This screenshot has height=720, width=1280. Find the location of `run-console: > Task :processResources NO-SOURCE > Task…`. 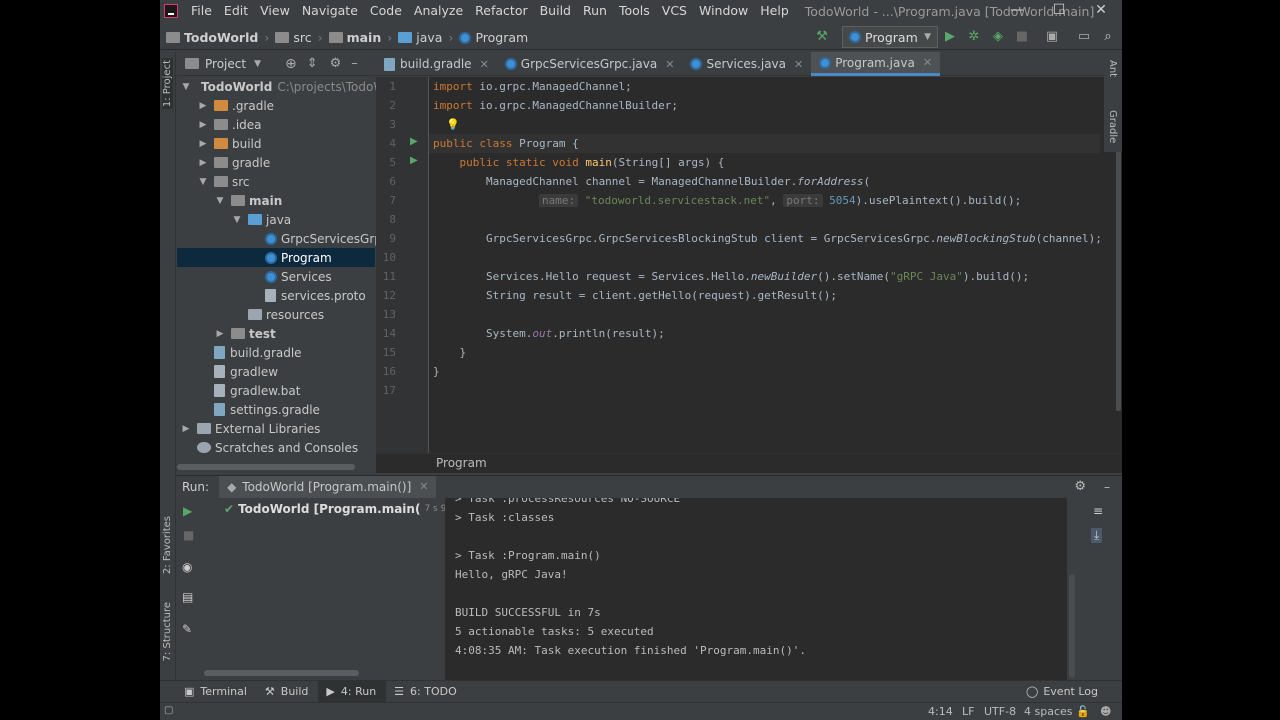

run-console: > Task :processResources NO-SOURCE > Task… is located at coordinates (756, 589).